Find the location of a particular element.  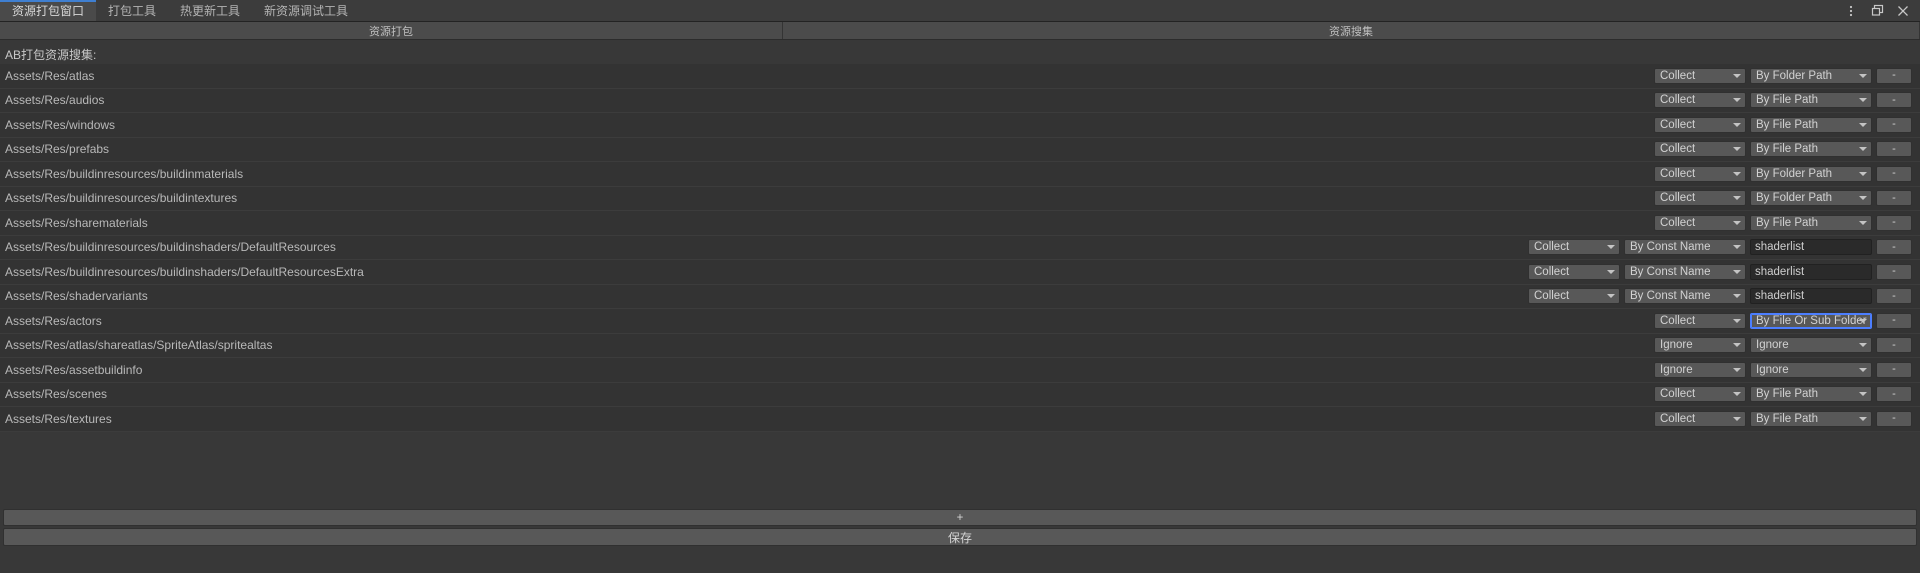

row-controls: Collect By Folder Path - is located at coordinates (1783, 76).